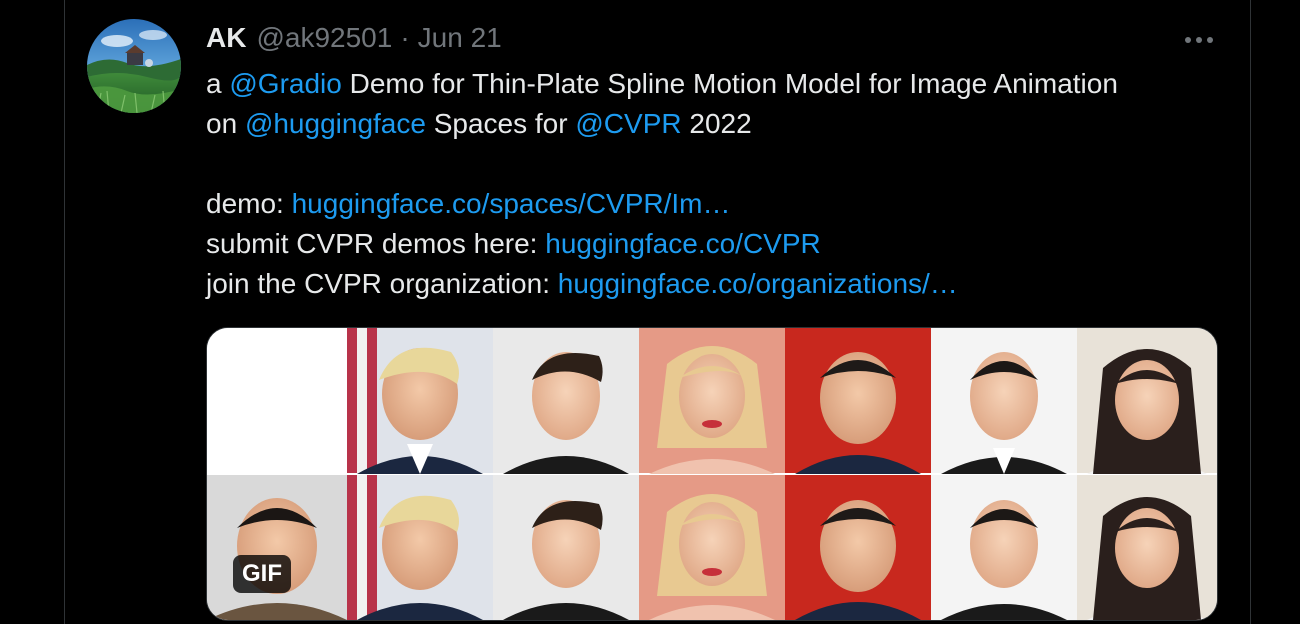 The width and height of the screenshot is (1300, 624). I want to click on text-line-2: on @huggingface Spaces for @CVPR 2022, so click(721, 124).